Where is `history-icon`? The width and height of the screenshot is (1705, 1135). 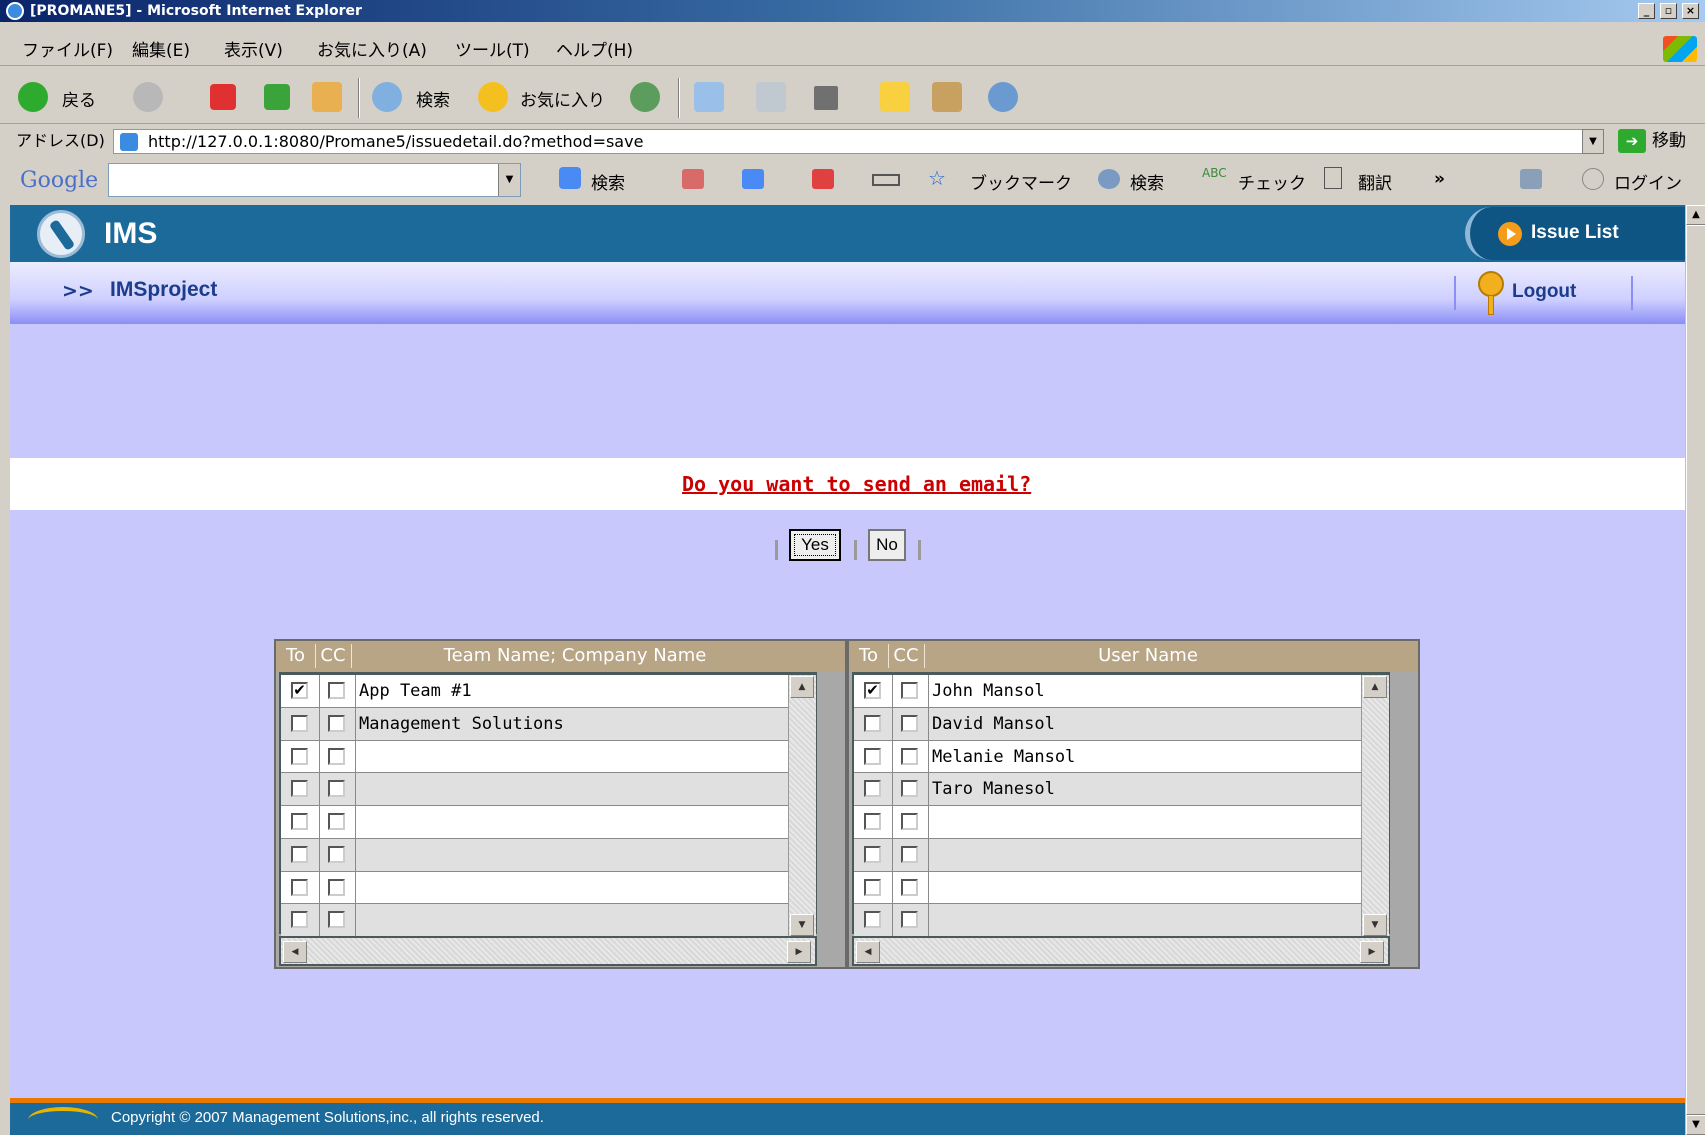
history-icon is located at coordinates (645, 97).